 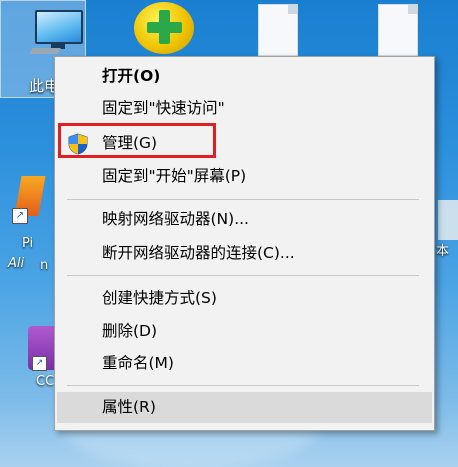 What do you see at coordinates (159, 298) in the screenshot?
I see `menu-item-label: 创建快捷方式(S)` at bounding box center [159, 298].